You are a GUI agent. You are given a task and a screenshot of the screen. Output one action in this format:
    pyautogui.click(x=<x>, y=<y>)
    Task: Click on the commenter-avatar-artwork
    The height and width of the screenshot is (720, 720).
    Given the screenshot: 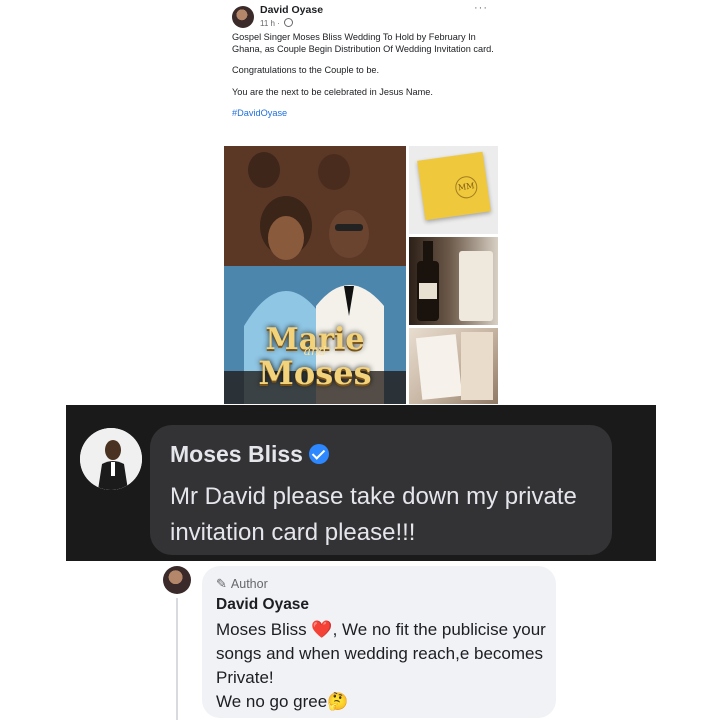 What is the action you would take?
    pyautogui.click(x=111, y=459)
    